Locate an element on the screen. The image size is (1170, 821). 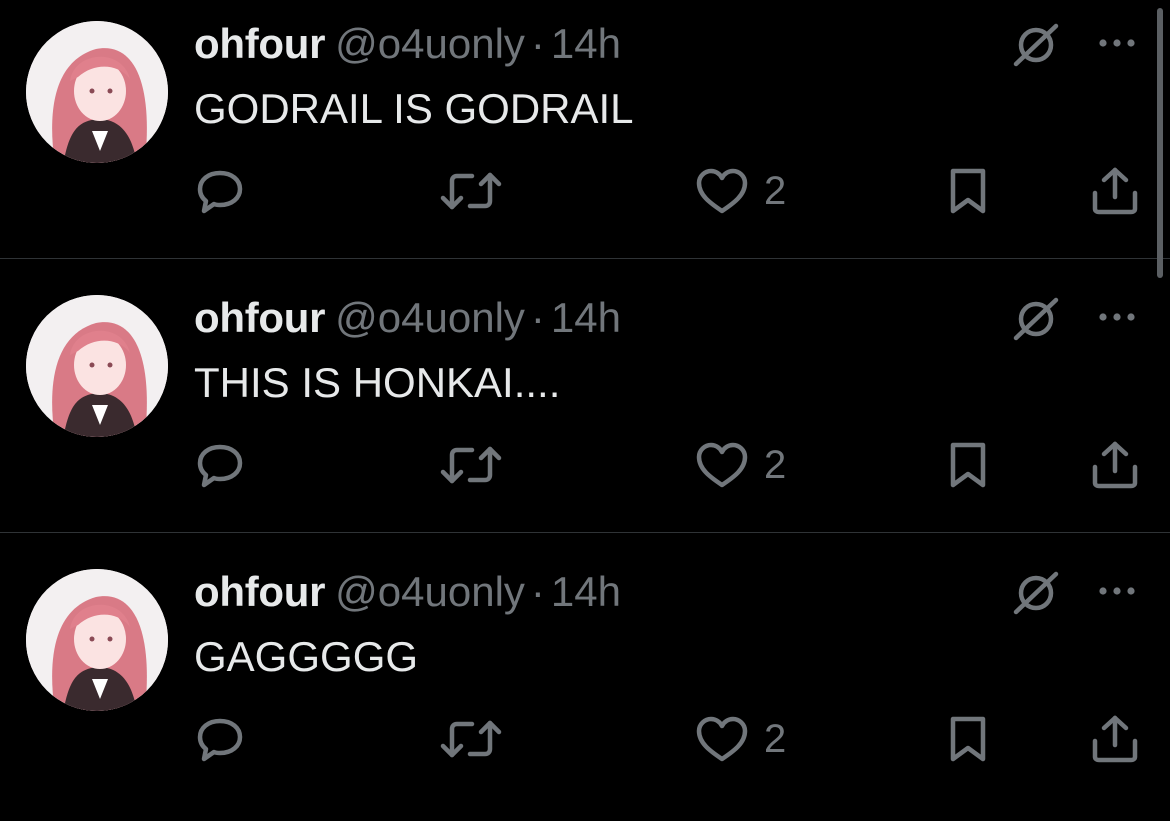
scrollbar is located at coordinates (1160, 143).